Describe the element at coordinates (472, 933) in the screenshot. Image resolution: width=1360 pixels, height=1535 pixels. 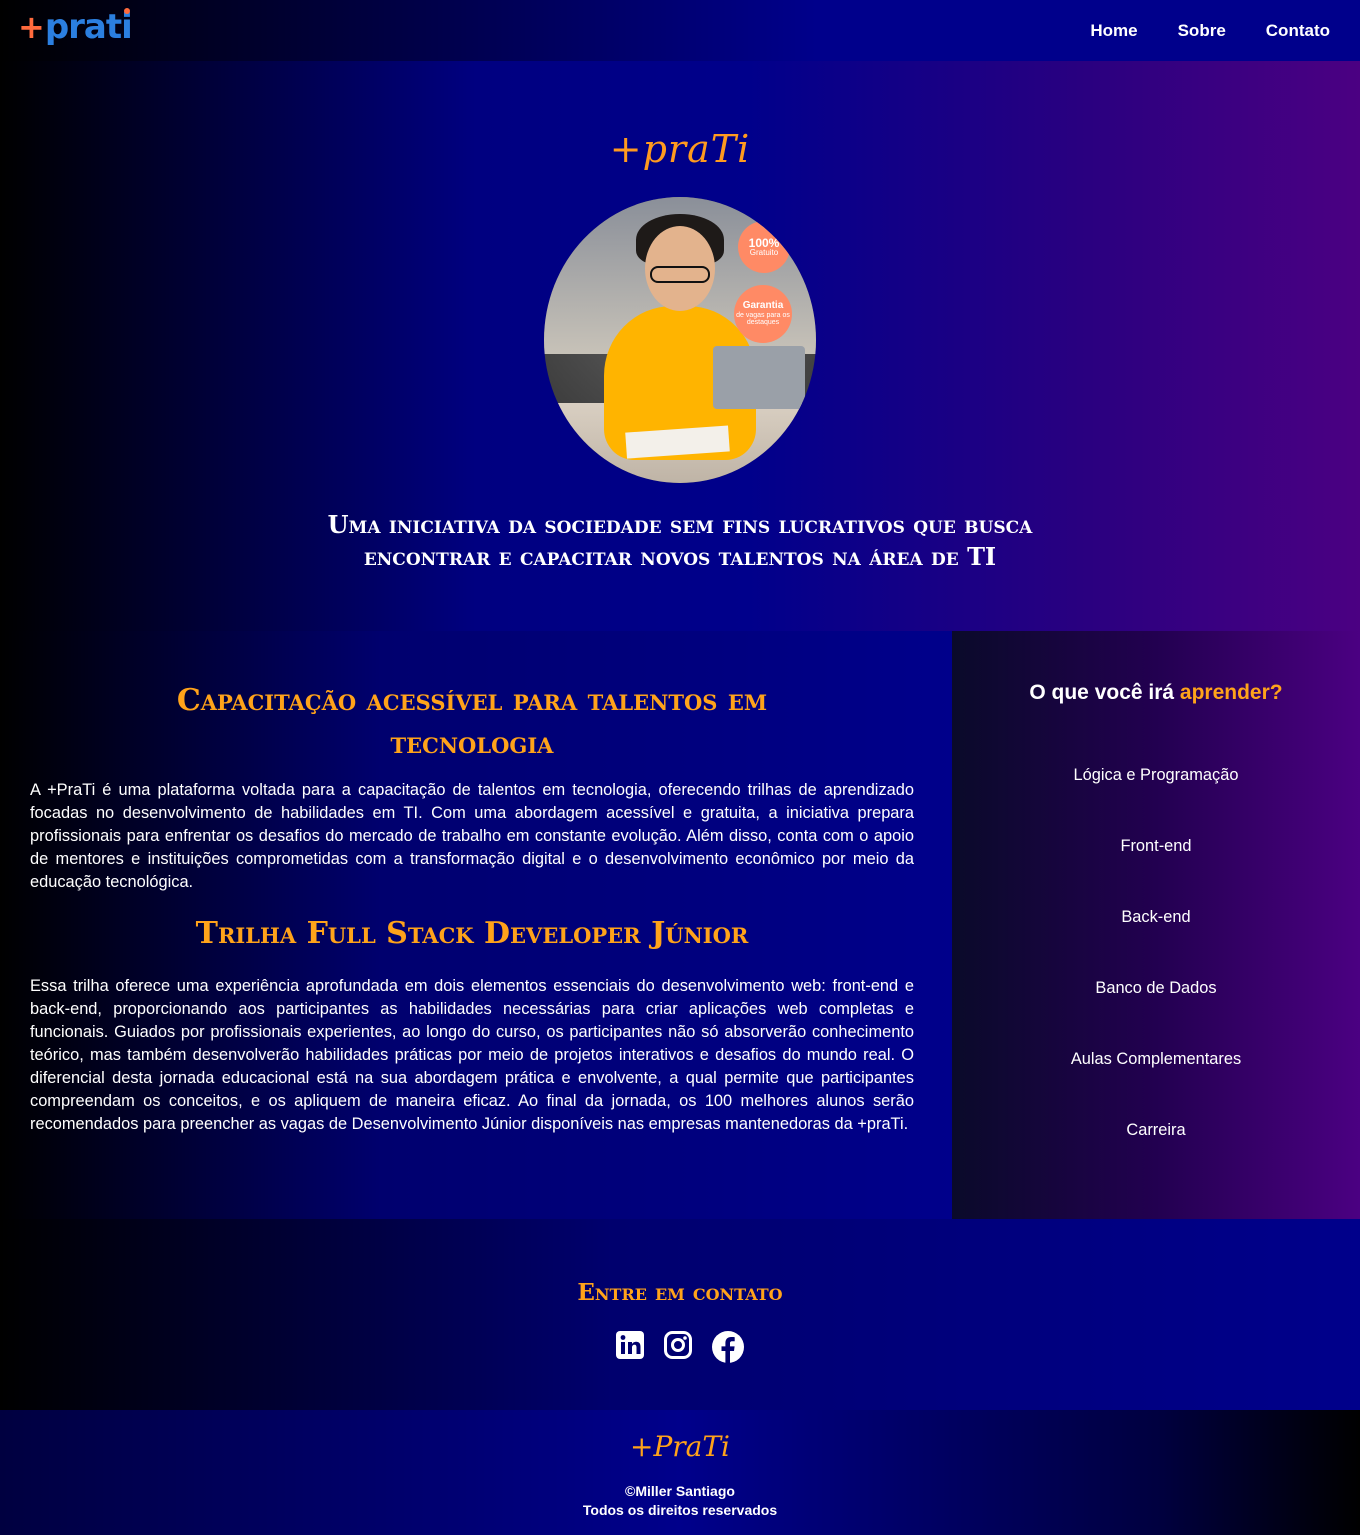
I see `section-title-trilha: Trilha Full Stack Developer Júnior` at that location.